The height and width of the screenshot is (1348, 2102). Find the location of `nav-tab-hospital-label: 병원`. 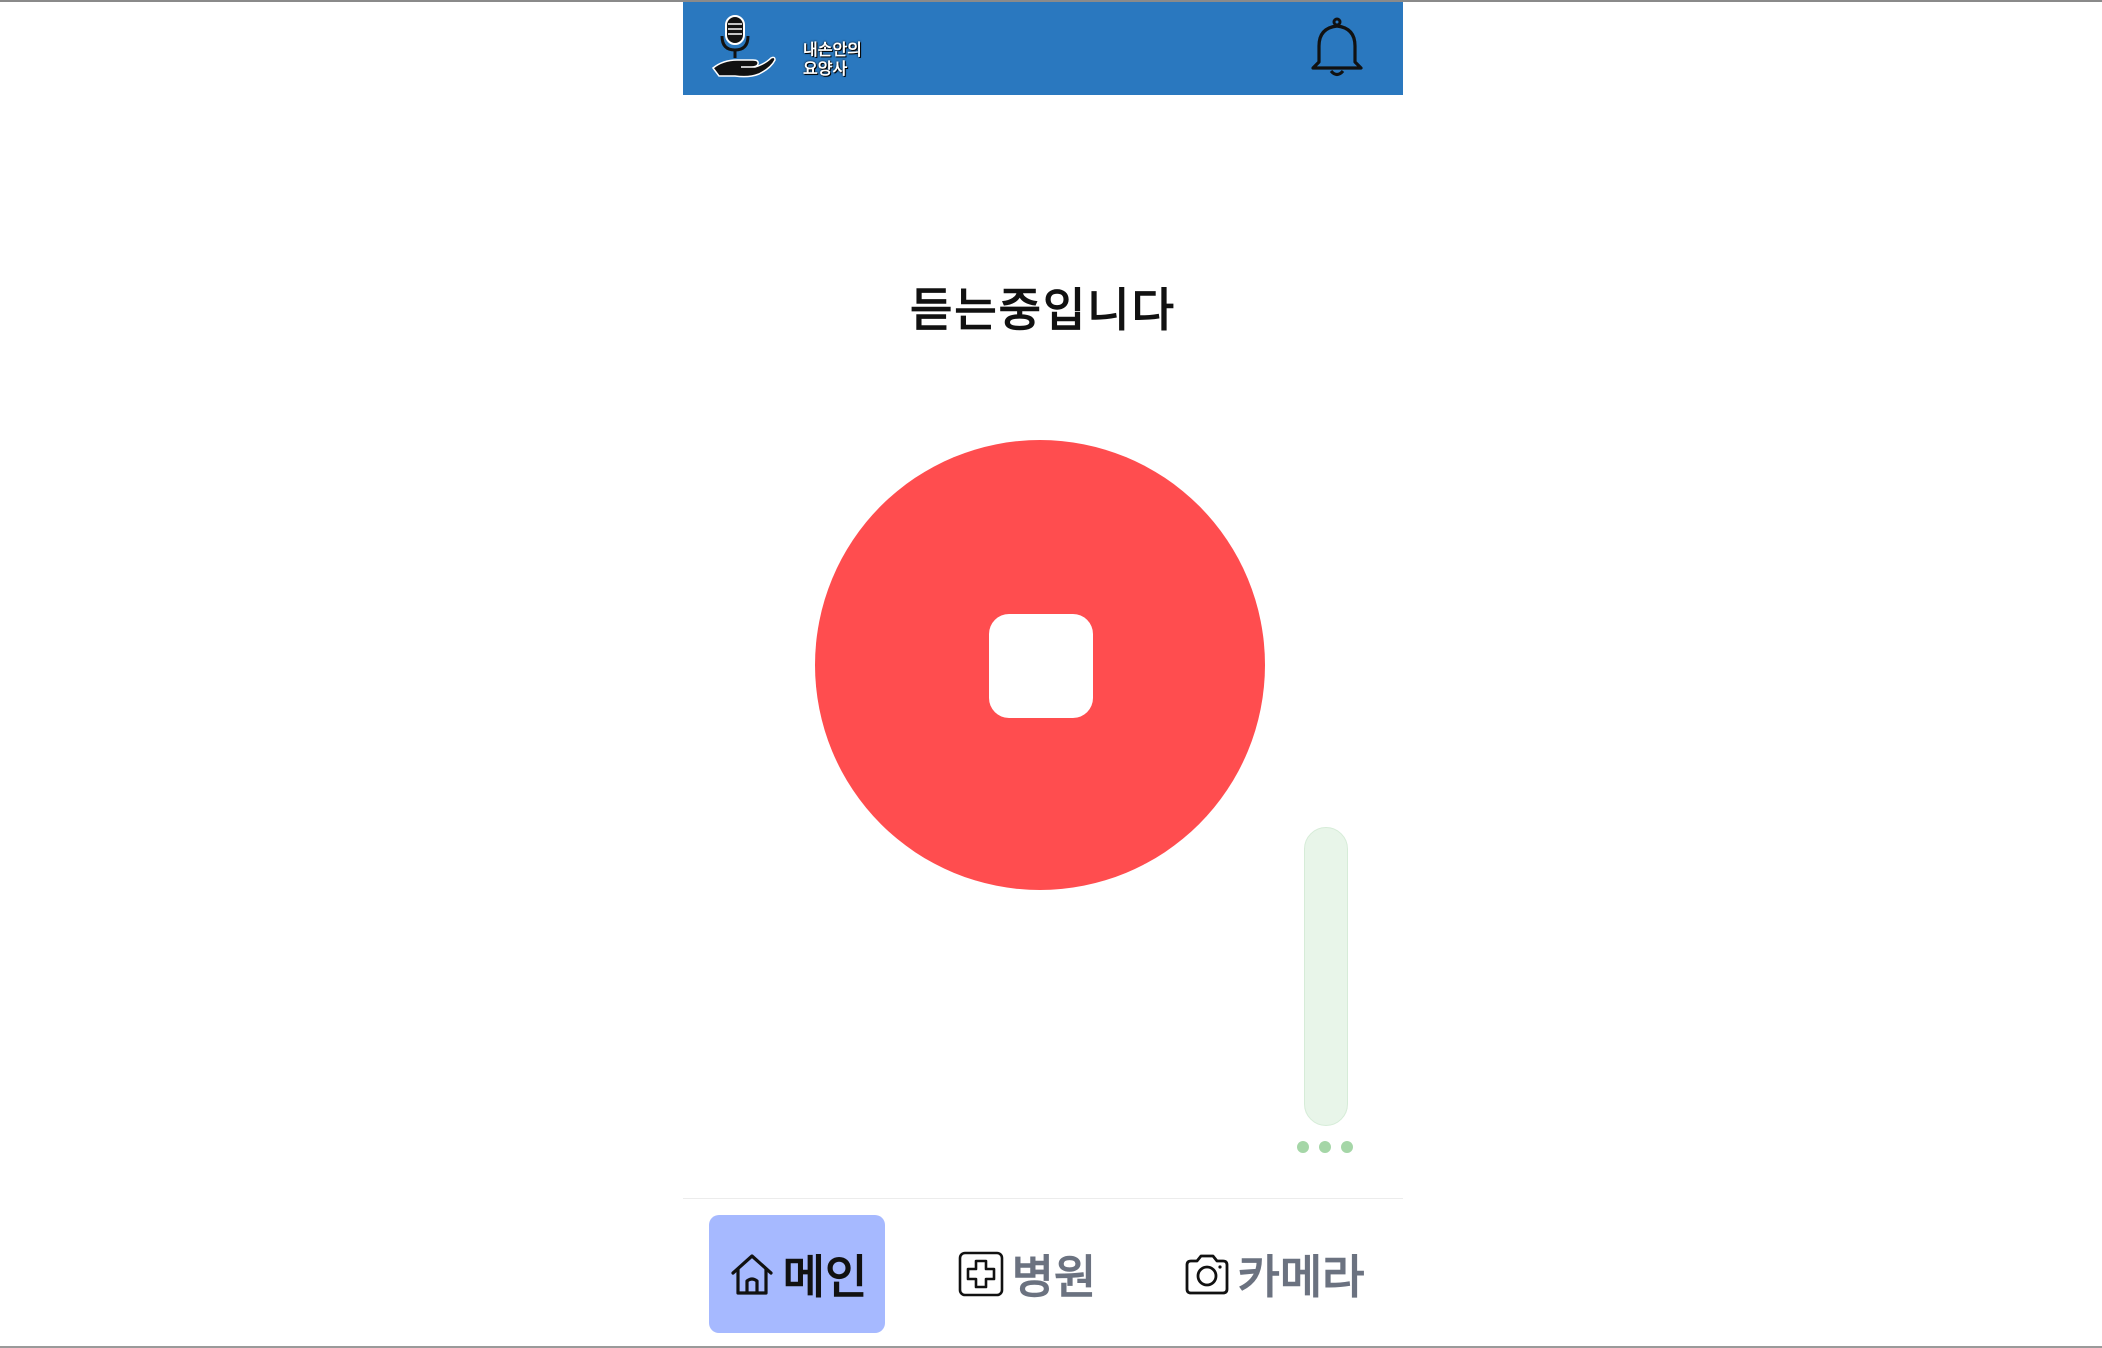

nav-tab-hospital-label: 병원 is located at coordinates (1054, 1277).